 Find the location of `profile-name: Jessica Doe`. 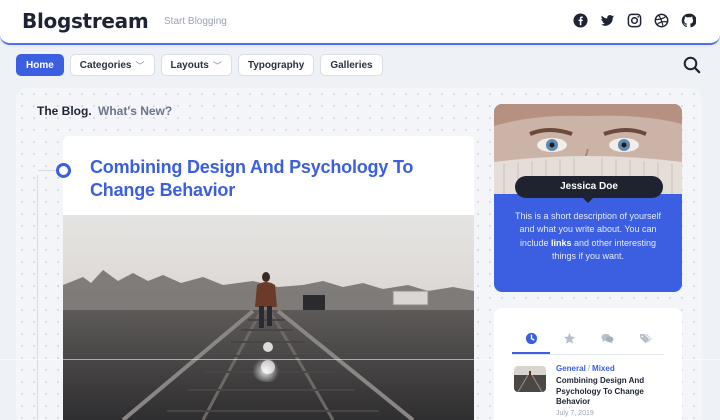

profile-name: Jessica Doe is located at coordinates (589, 187).